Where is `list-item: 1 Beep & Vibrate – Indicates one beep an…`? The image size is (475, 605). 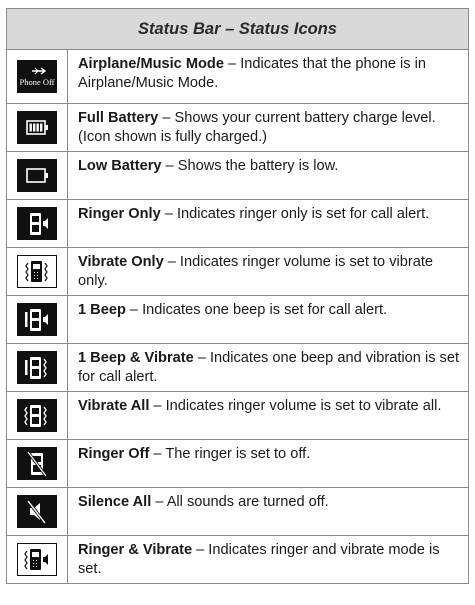 list-item: 1 Beep & Vibrate – Indicates one beep an… is located at coordinates (269, 367).